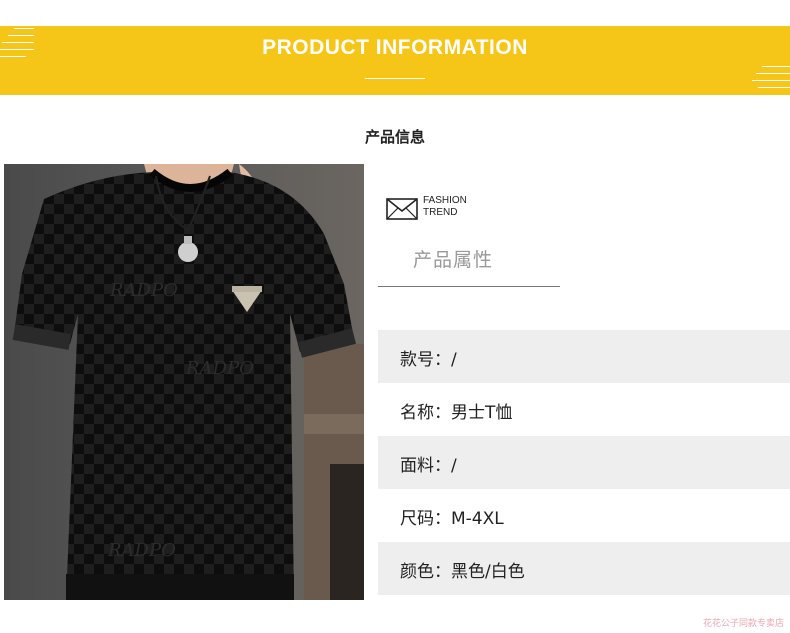 Image resolution: width=790 pixels, height=633 pixels. Describe the element at coordinates (440, 212) in the screenshot. I see `fashion-line-2: TREND` at that location.